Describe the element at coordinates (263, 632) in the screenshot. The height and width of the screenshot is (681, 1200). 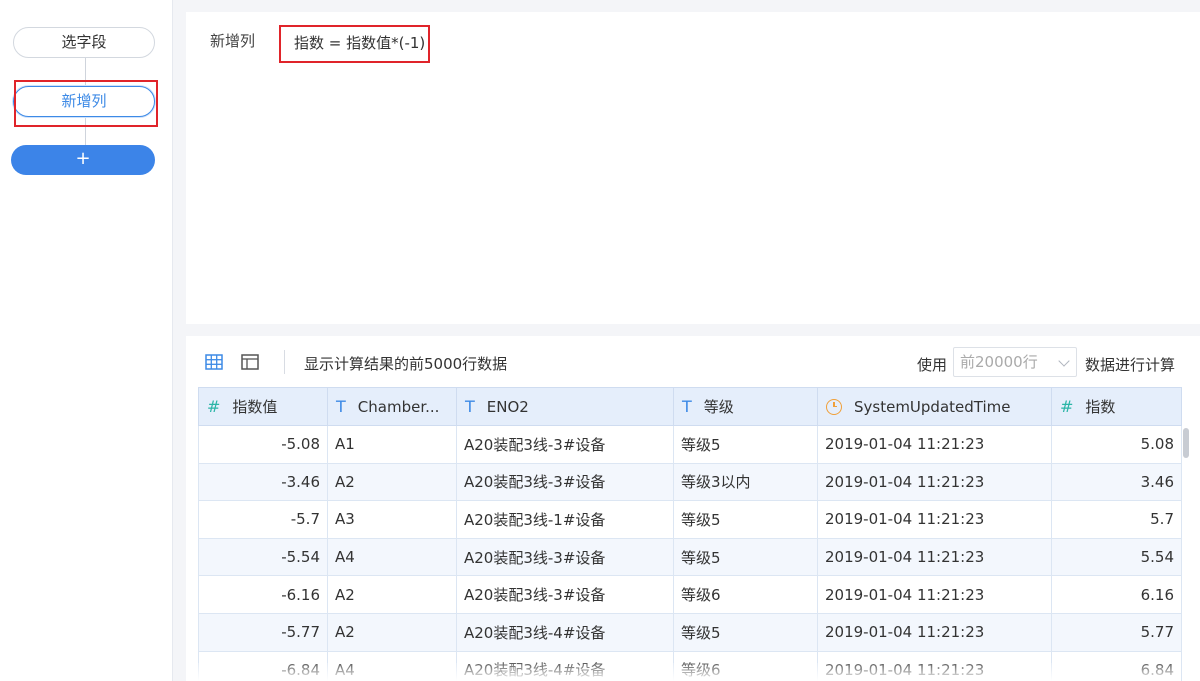
I see `table-cell: -5.77` at that location.